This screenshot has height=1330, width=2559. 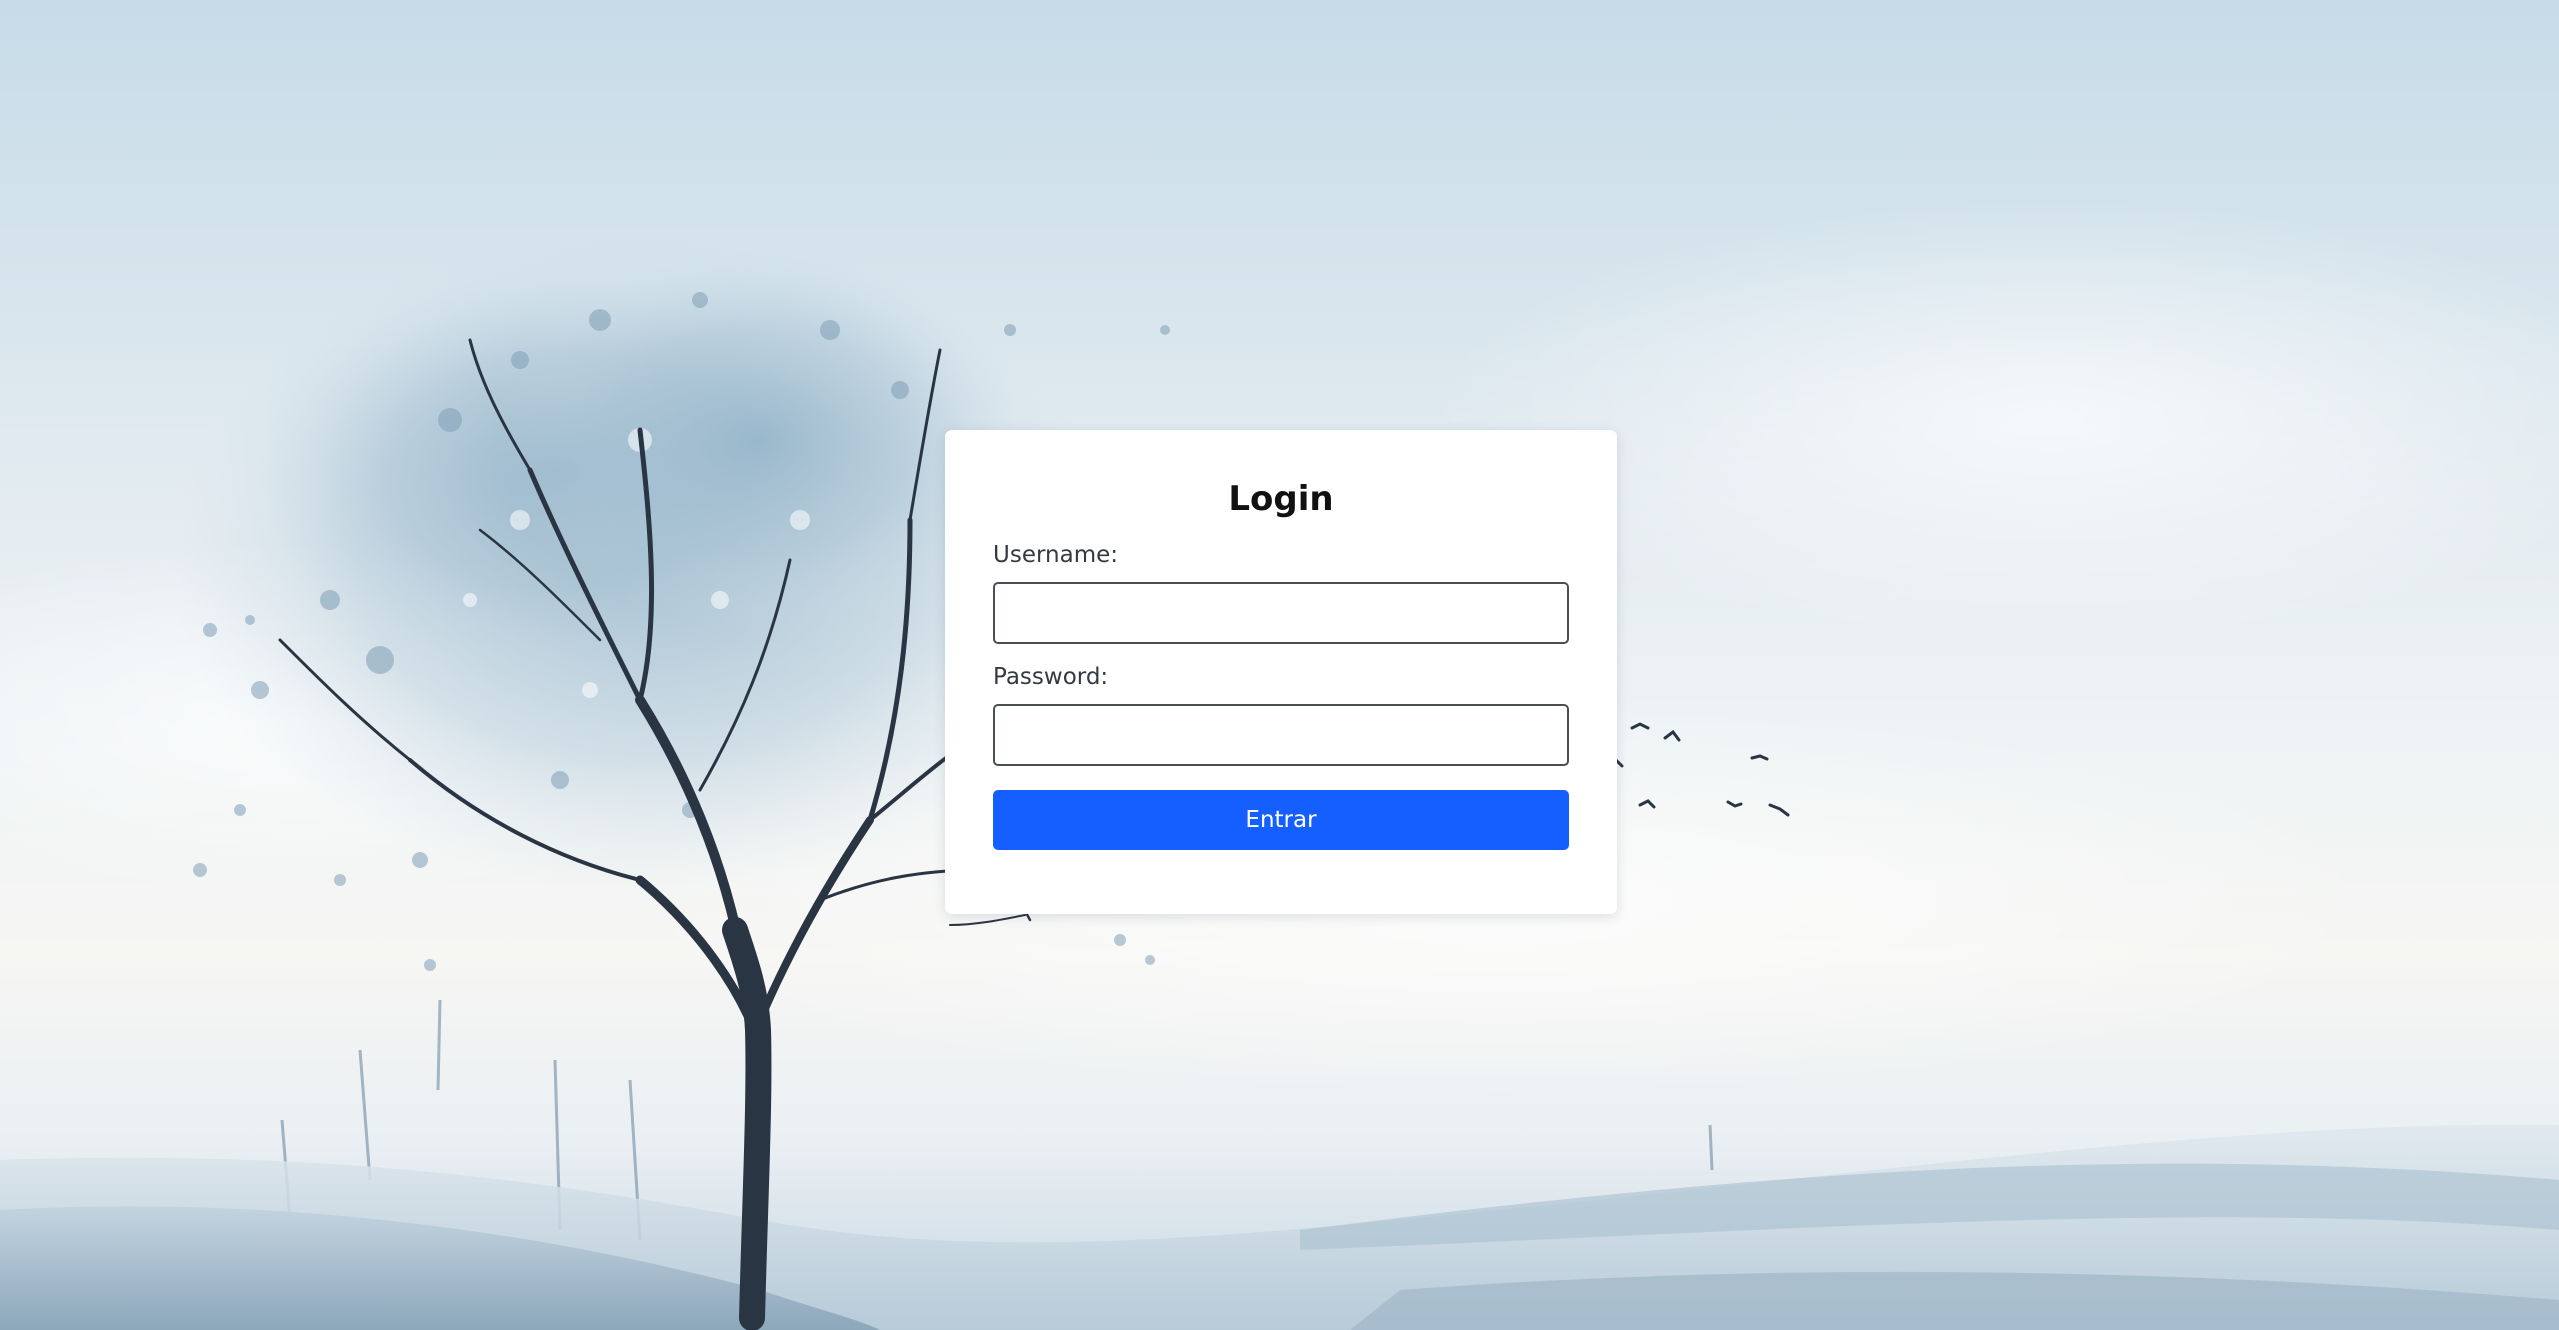 What do you see at coordinates (1055, 555) in the screenshot?
I see `username-label: Username:` at bounding box center [1055, 555].